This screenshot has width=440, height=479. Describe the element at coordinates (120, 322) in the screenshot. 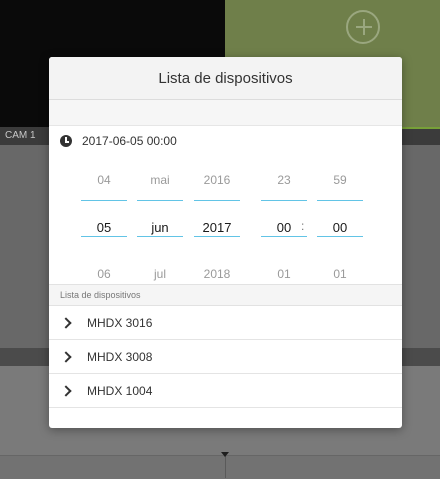

I see `device-name: MHDX 3016` at that location.